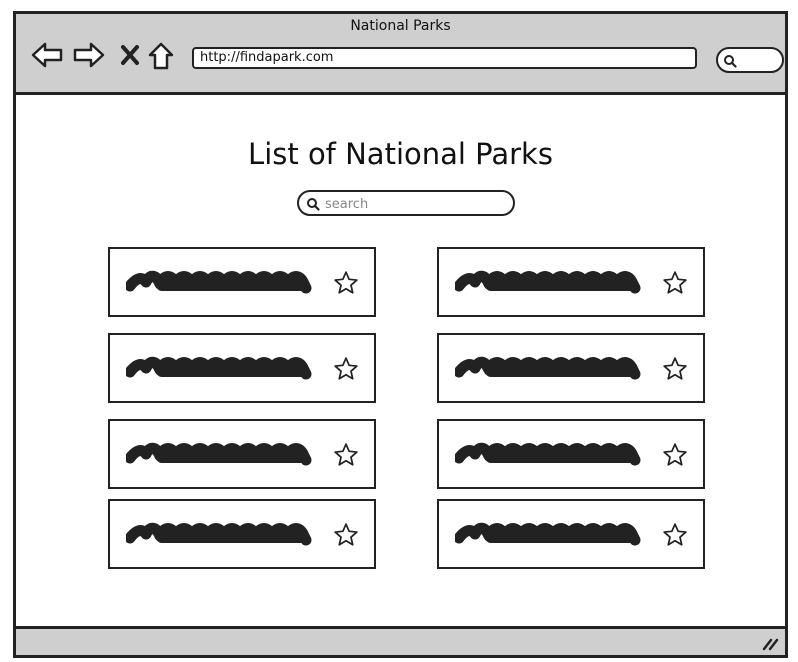 This screenshot has height=662, width=798. Describe the element at coordinates (47, 55) in the screenshot. I see `back-arrow-icon` at that location.